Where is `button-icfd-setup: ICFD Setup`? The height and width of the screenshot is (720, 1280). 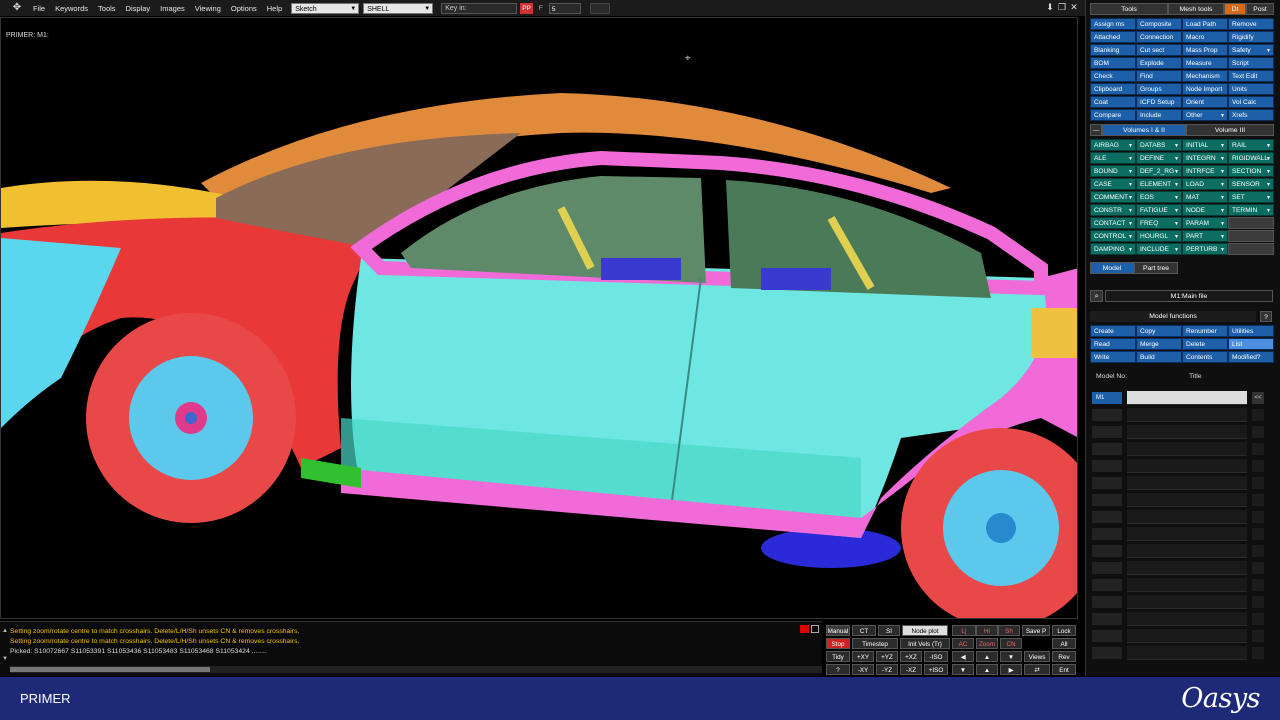 button-icfd-setup: ICFD Setup is located at coordinates (1159, 102).